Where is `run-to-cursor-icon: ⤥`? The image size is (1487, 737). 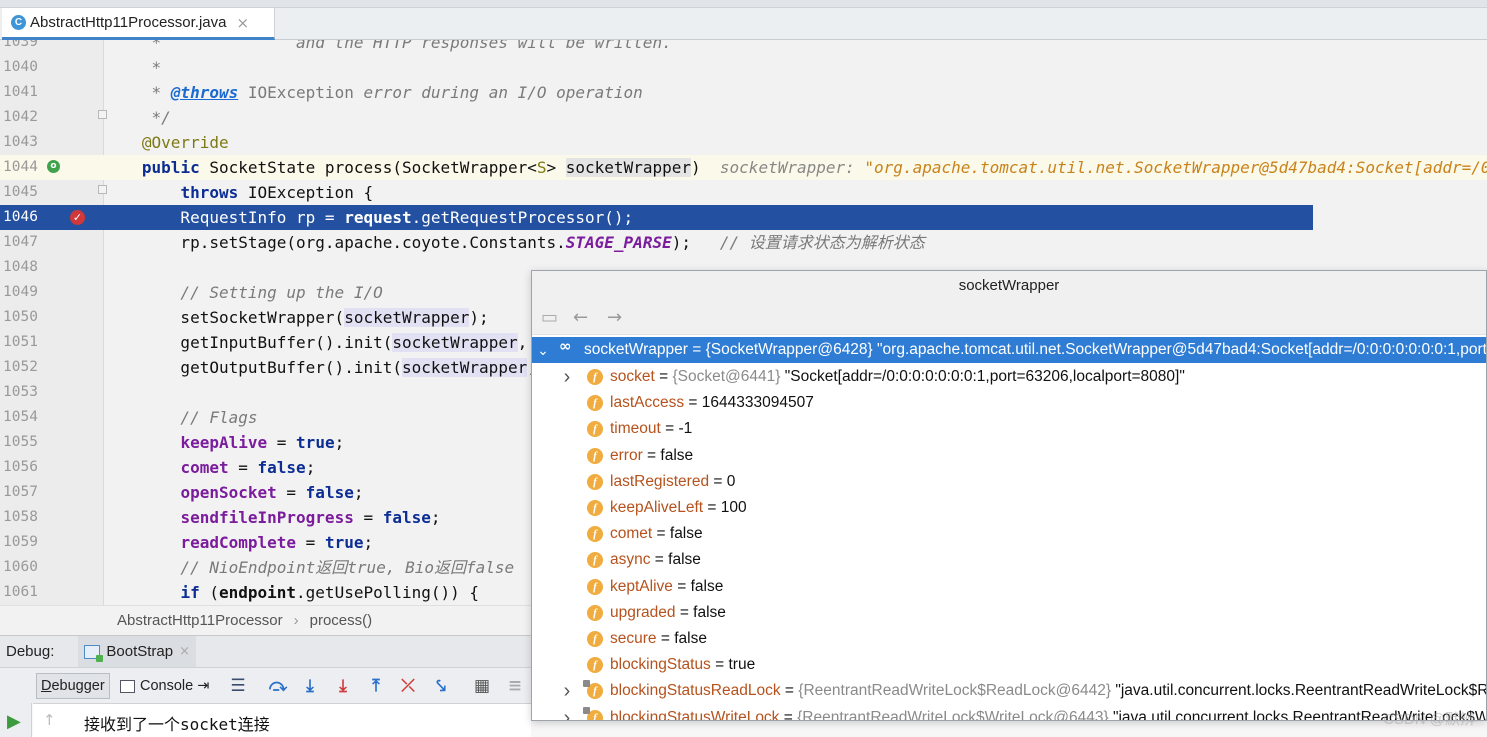 run-to-cursor-icon: ⤥ is located at coordinates (441, 686).